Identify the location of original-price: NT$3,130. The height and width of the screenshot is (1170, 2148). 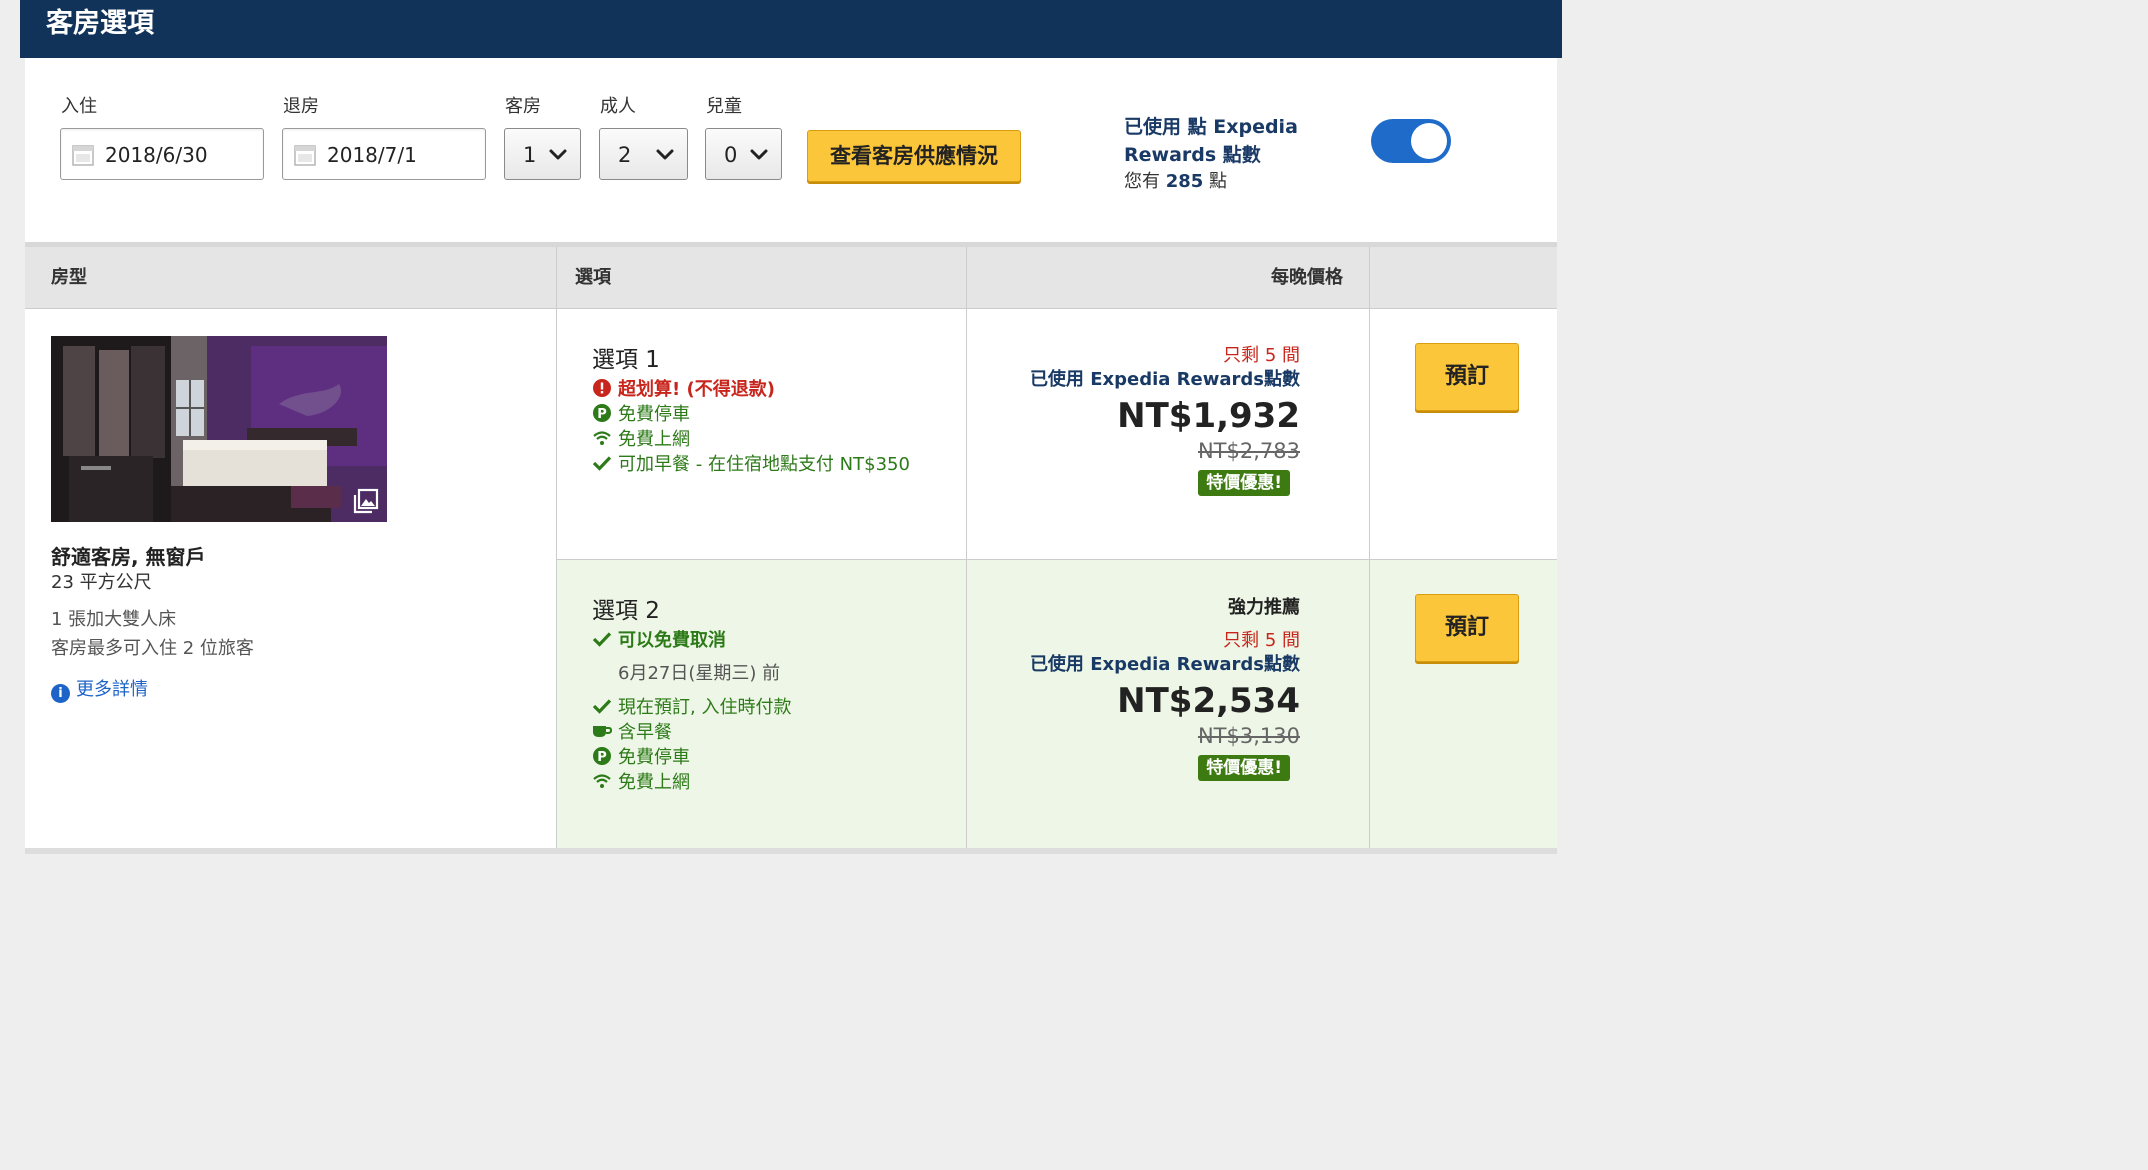
(1248, 736).